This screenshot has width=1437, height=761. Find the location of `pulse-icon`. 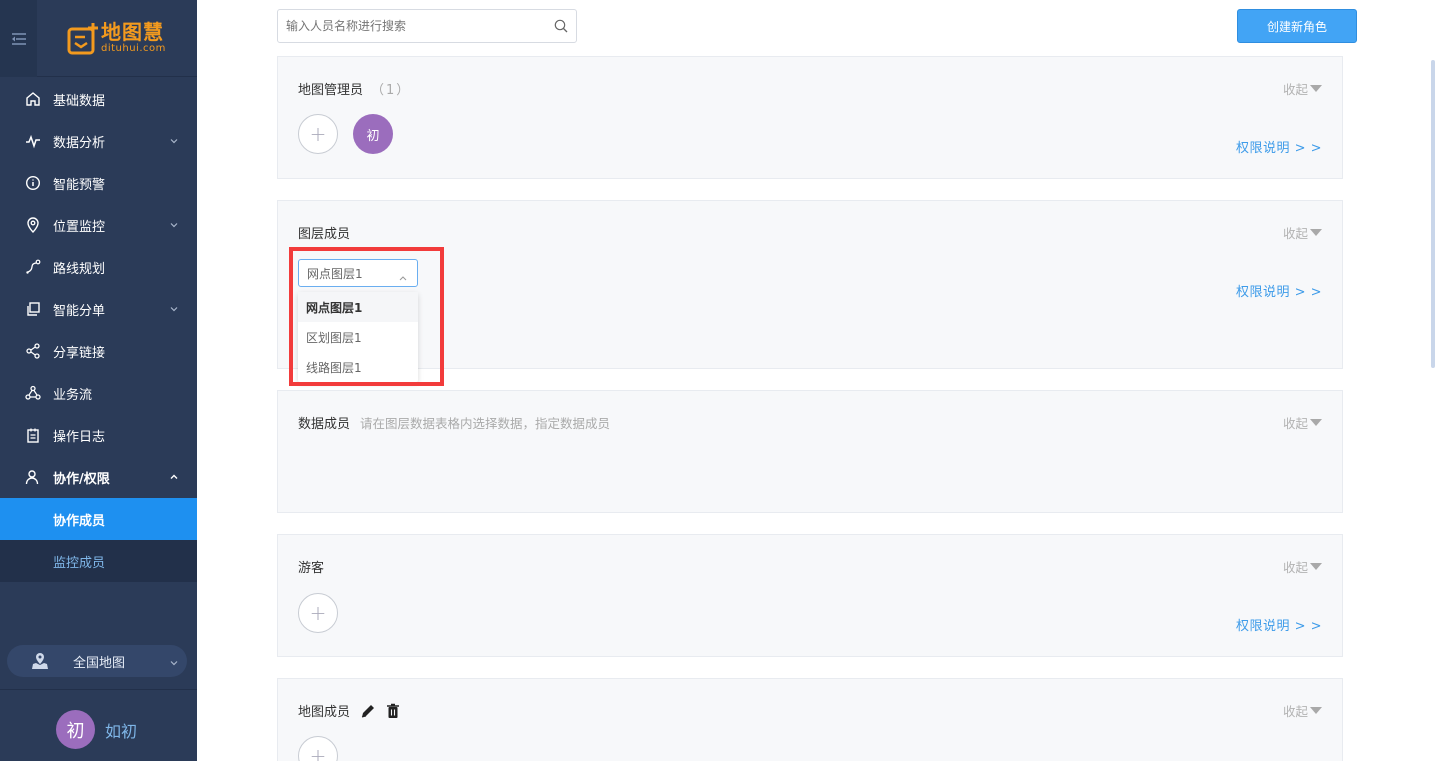

pulse-icon is located at coordinates (33, 141).